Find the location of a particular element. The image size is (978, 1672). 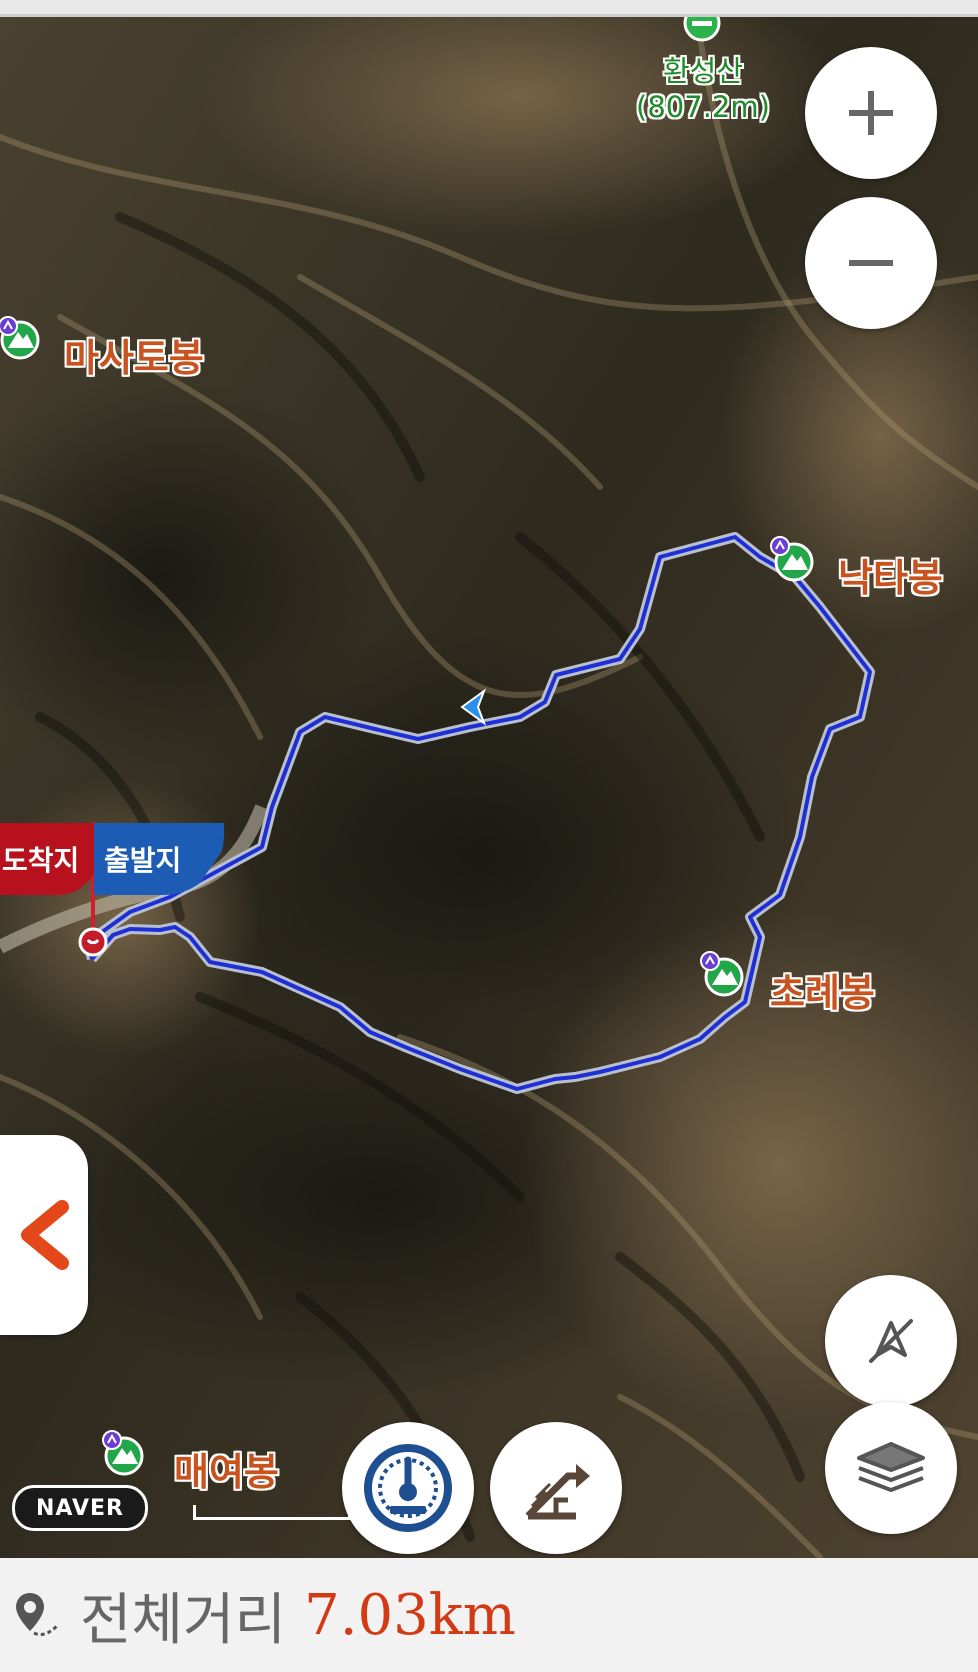

elevation-profile-button is located at coordinates (556, 1488).